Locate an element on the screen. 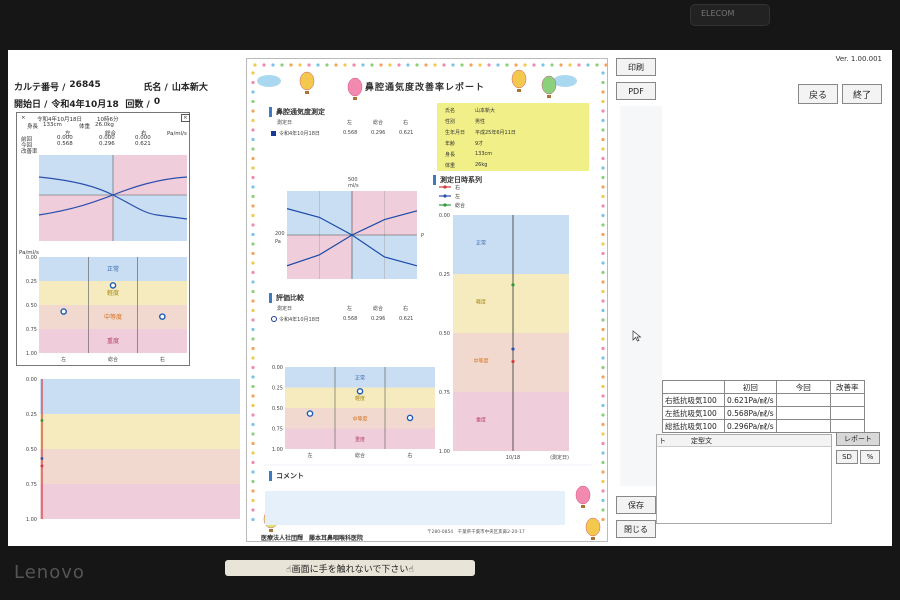 This screenshot has height=600, width=900. results-first: 0.296Pa/㎖/s is located at coordinates (750, 426).